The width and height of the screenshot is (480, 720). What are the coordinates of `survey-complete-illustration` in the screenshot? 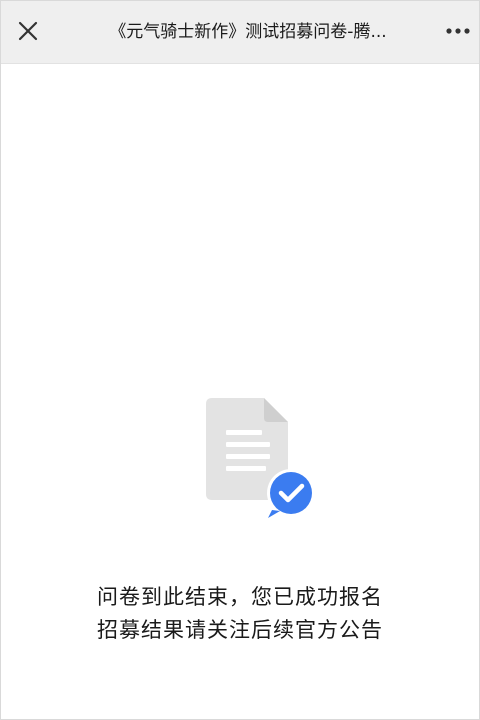 It's located at (263, 456).